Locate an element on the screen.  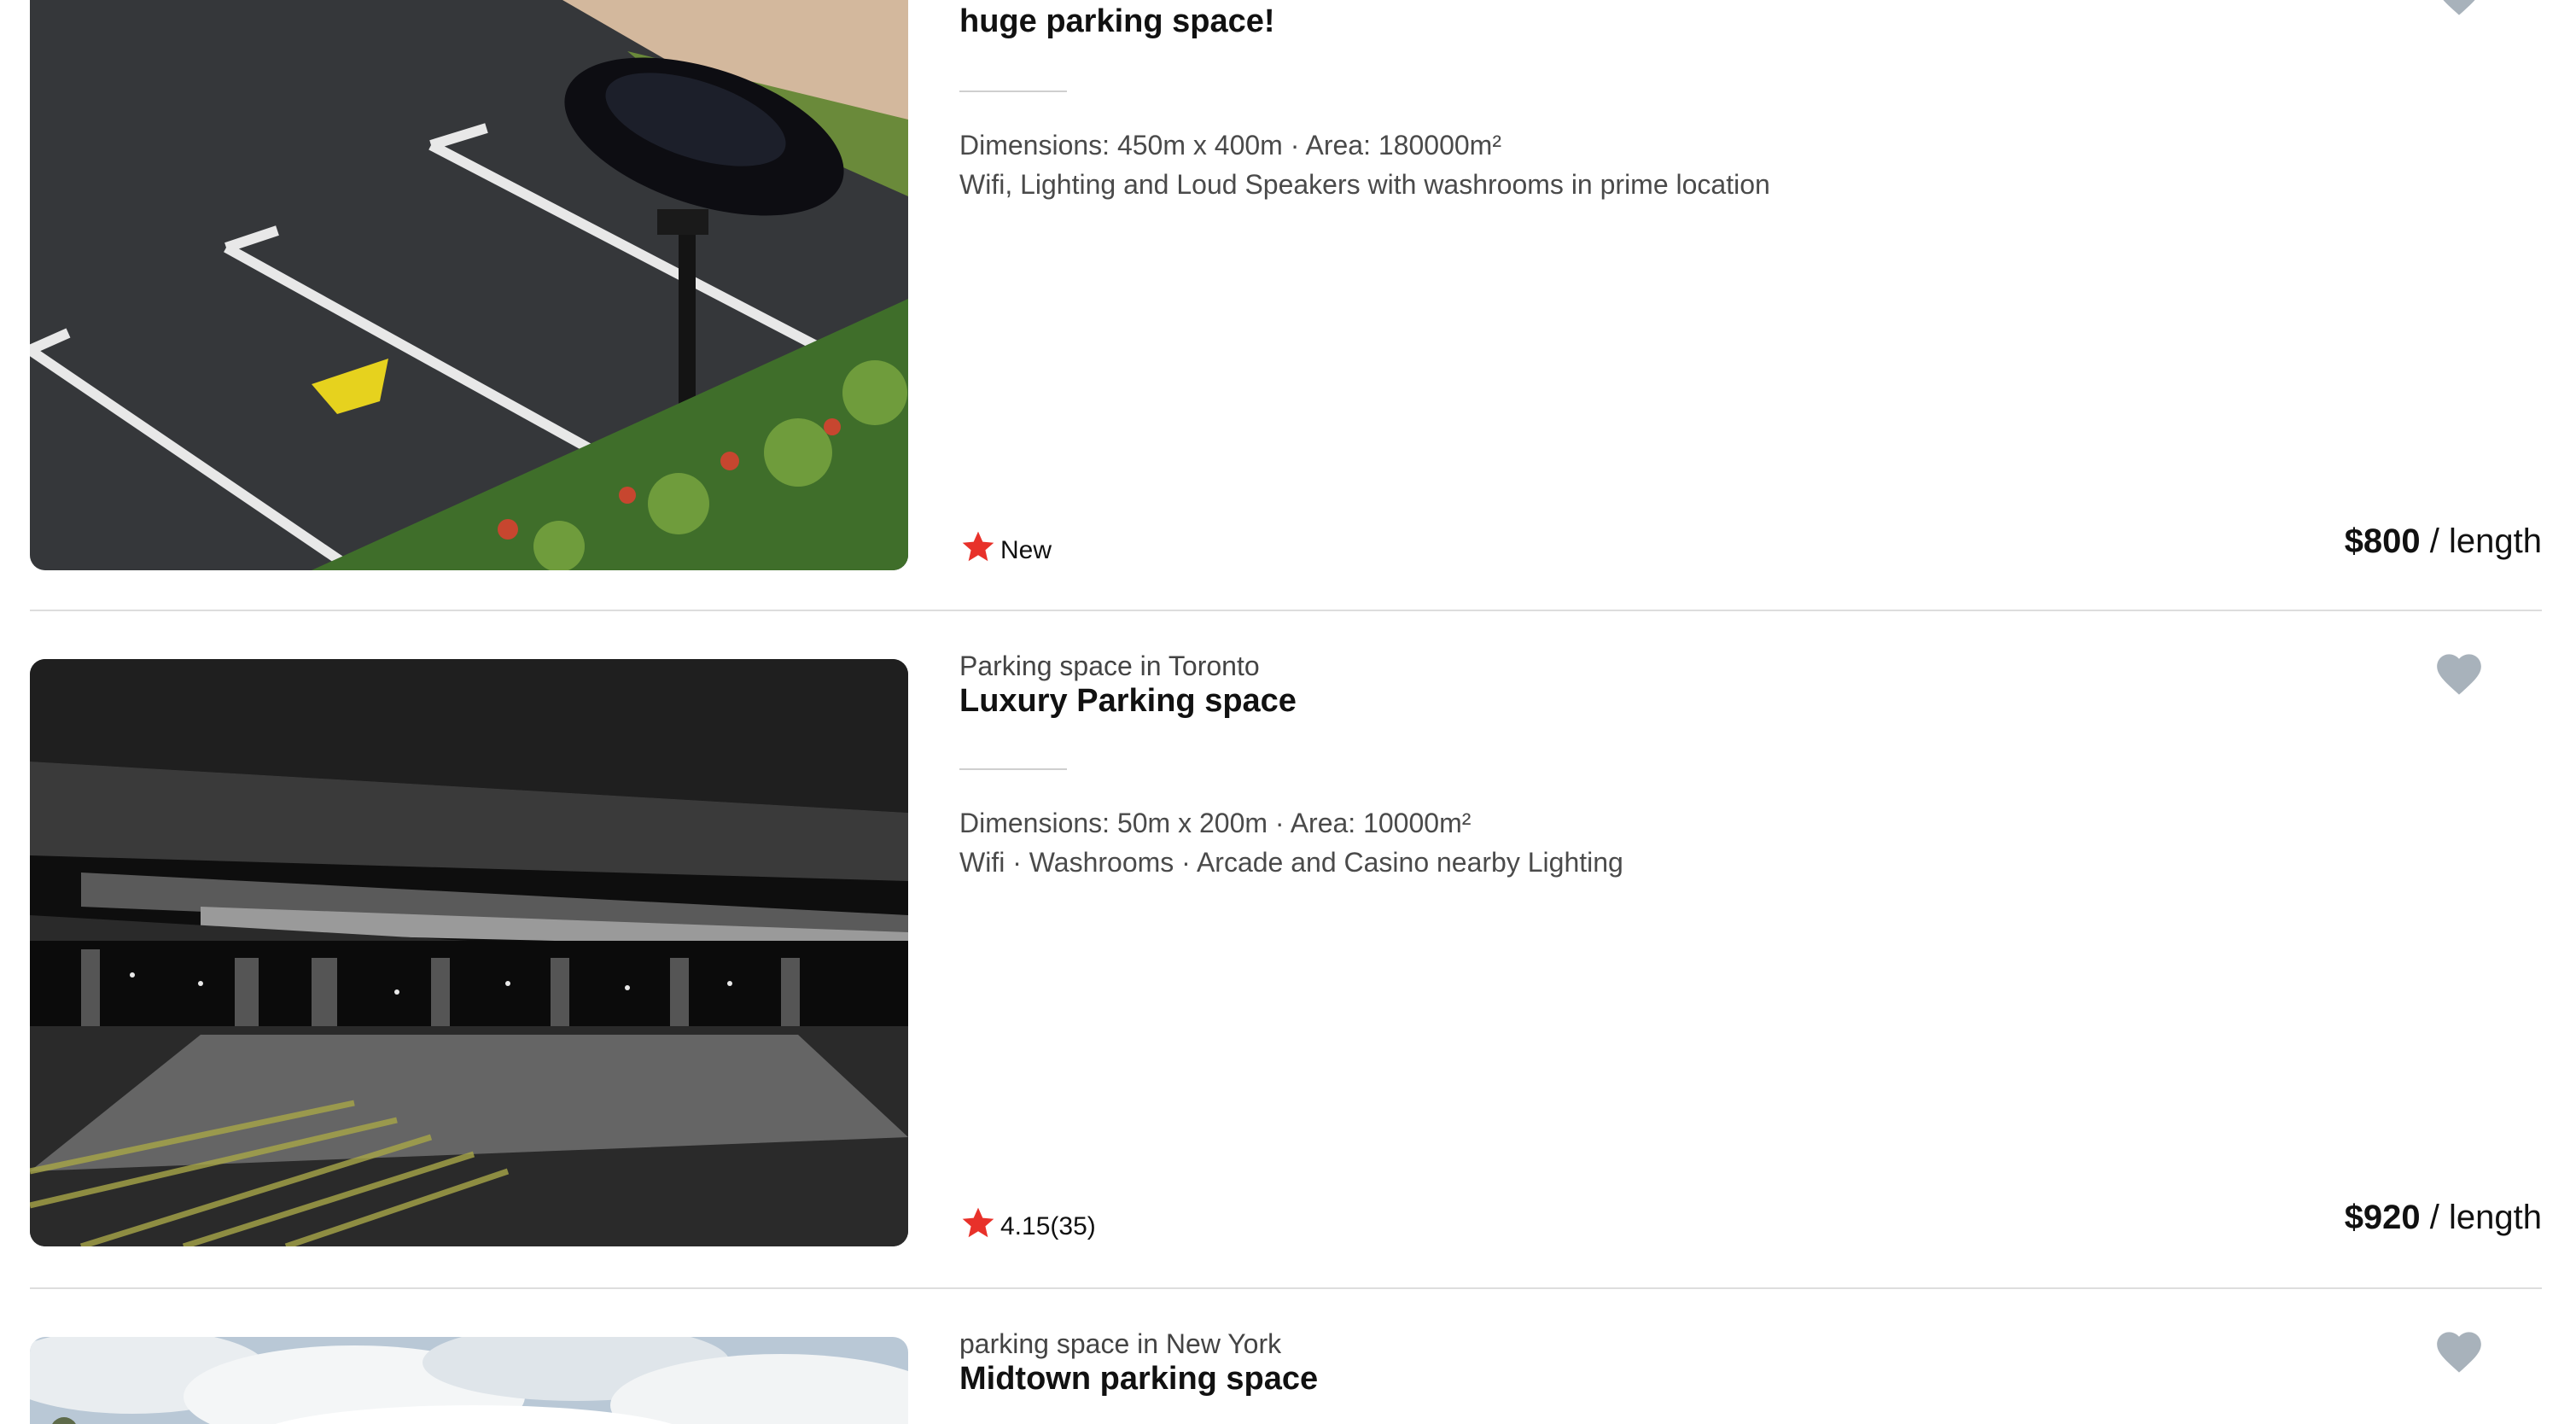
cloudy-sky-image is located at coordinates (469, 1380).